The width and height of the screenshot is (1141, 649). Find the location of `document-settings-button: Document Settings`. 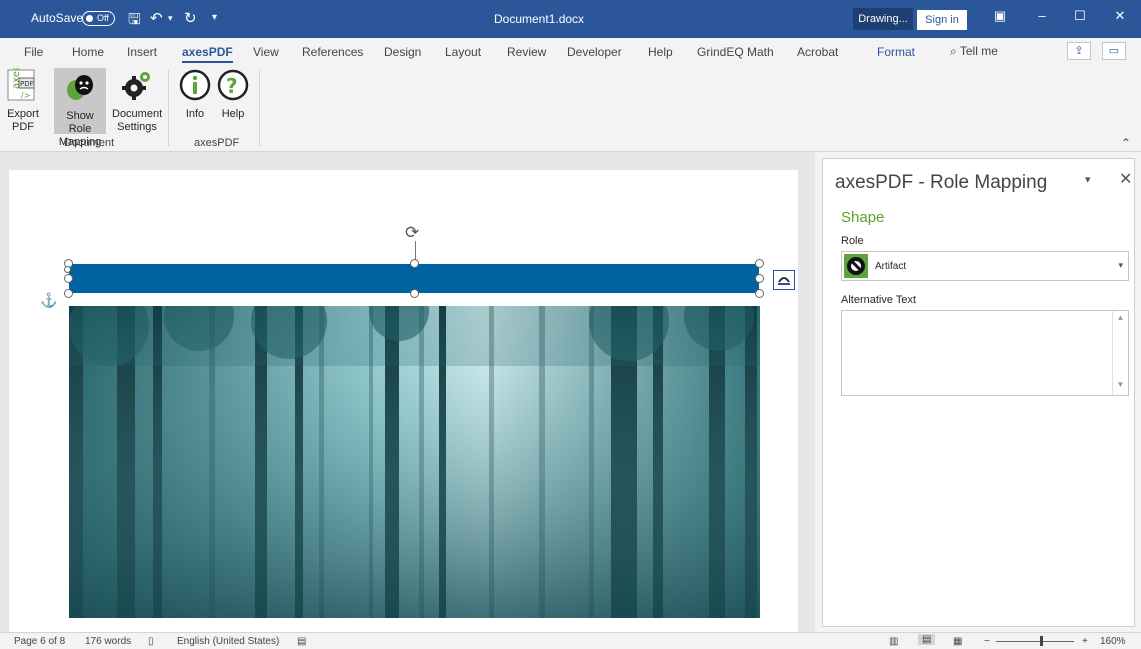

document-settings-button: Document Settings is located at coordinates (137, 101).